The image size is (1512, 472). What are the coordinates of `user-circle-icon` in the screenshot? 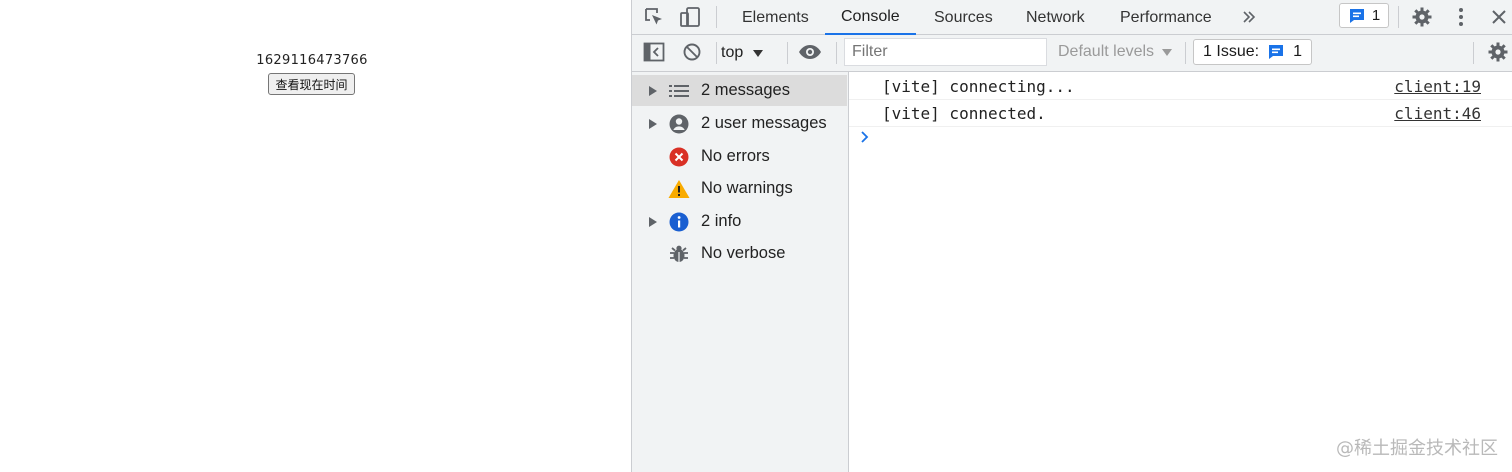 It's located at (679, 124).